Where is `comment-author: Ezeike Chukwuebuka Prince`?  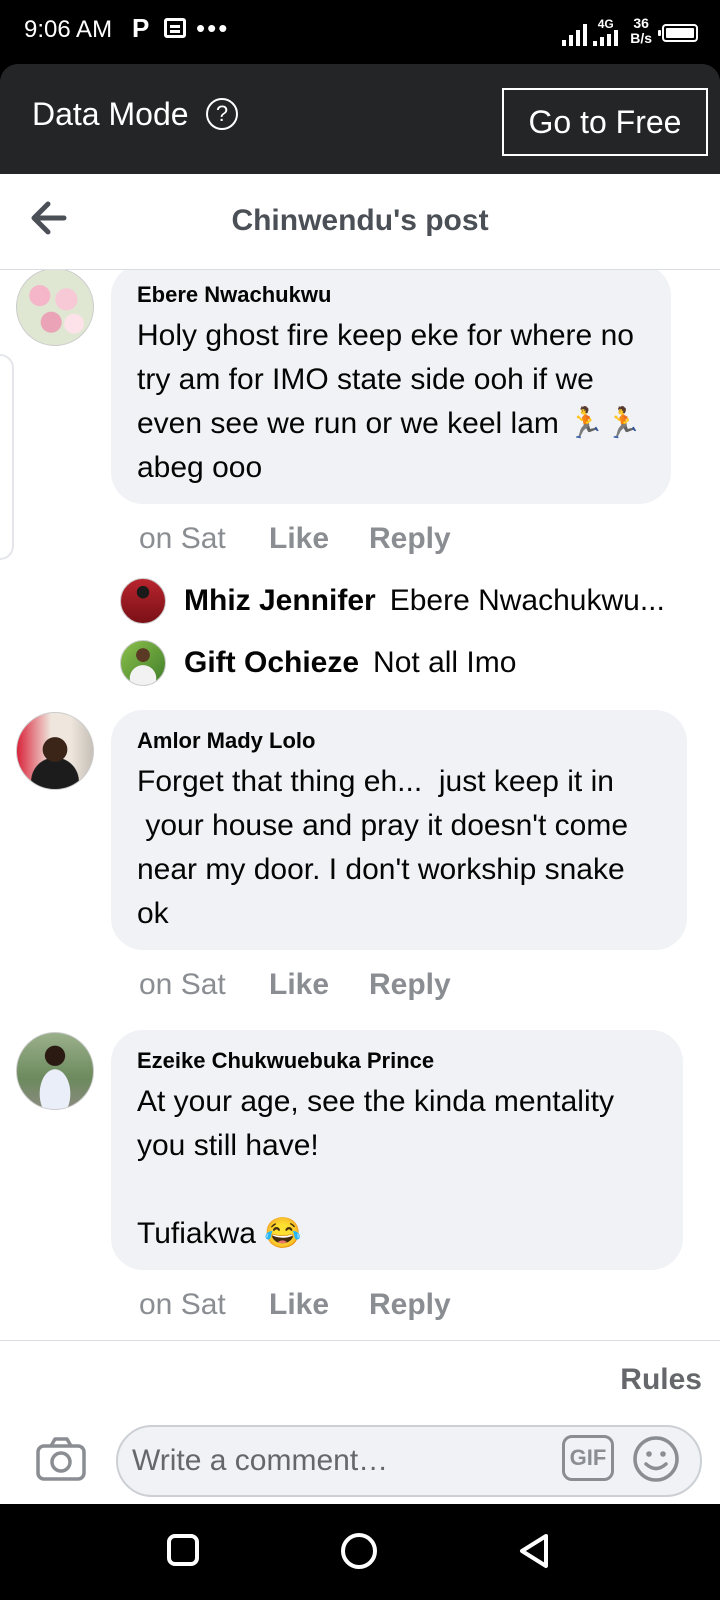
comment-author: Ezeike Chukwuebuka Prince is located at coordinates (397, 1061).